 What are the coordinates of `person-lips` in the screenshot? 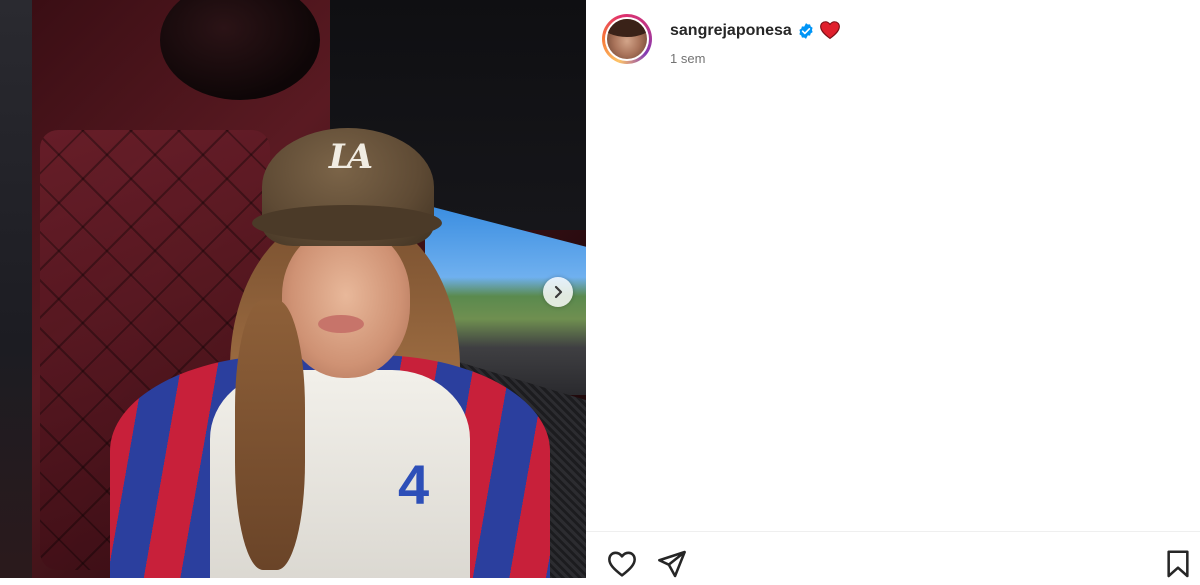 It's located at (341, 324).